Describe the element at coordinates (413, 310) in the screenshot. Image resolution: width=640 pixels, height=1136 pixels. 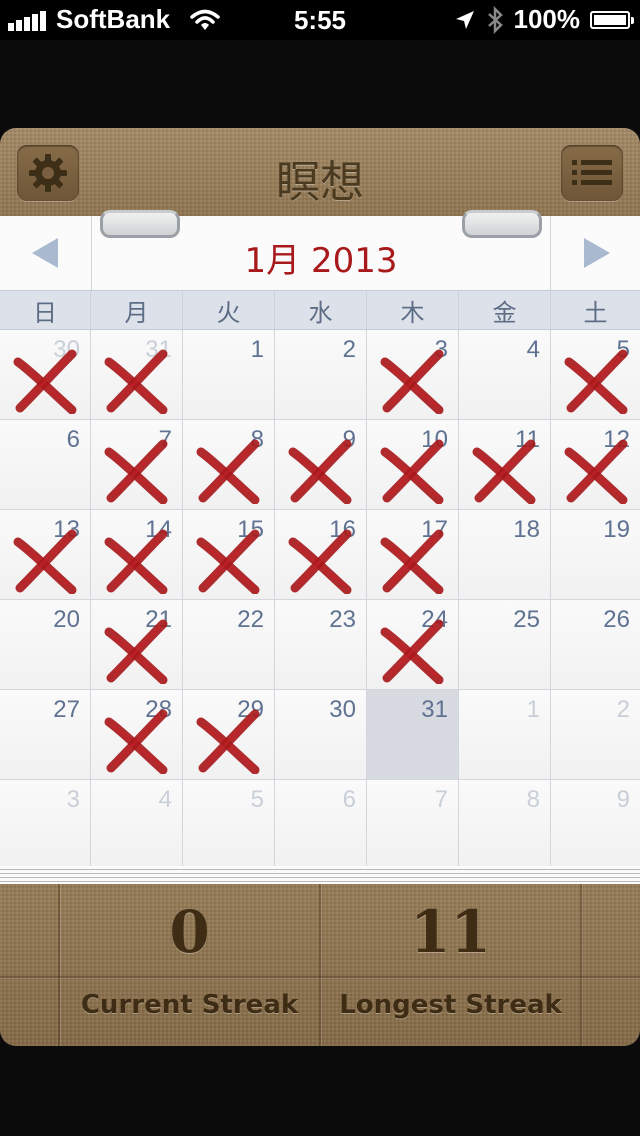
I see `weekday-label: 木` at that location.